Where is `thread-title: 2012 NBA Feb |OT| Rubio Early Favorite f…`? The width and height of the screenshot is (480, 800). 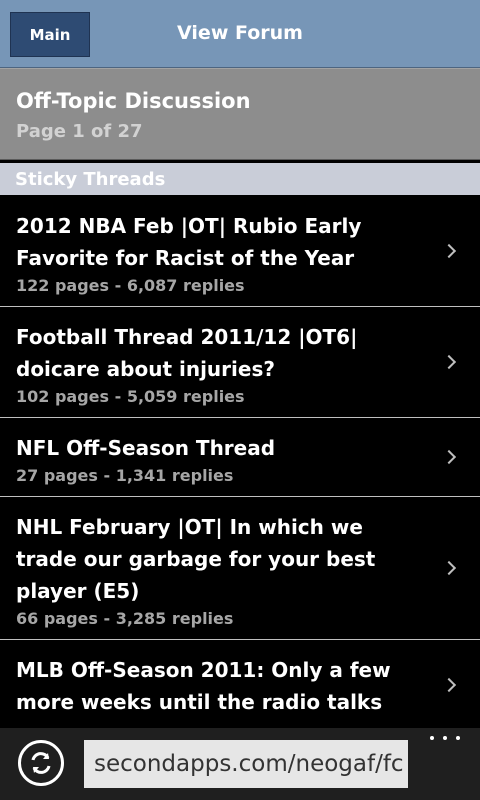 thread-title: 2012 NBA Feb |OT| Rubio Early Favorite f… is located at coordinates (189, 242).